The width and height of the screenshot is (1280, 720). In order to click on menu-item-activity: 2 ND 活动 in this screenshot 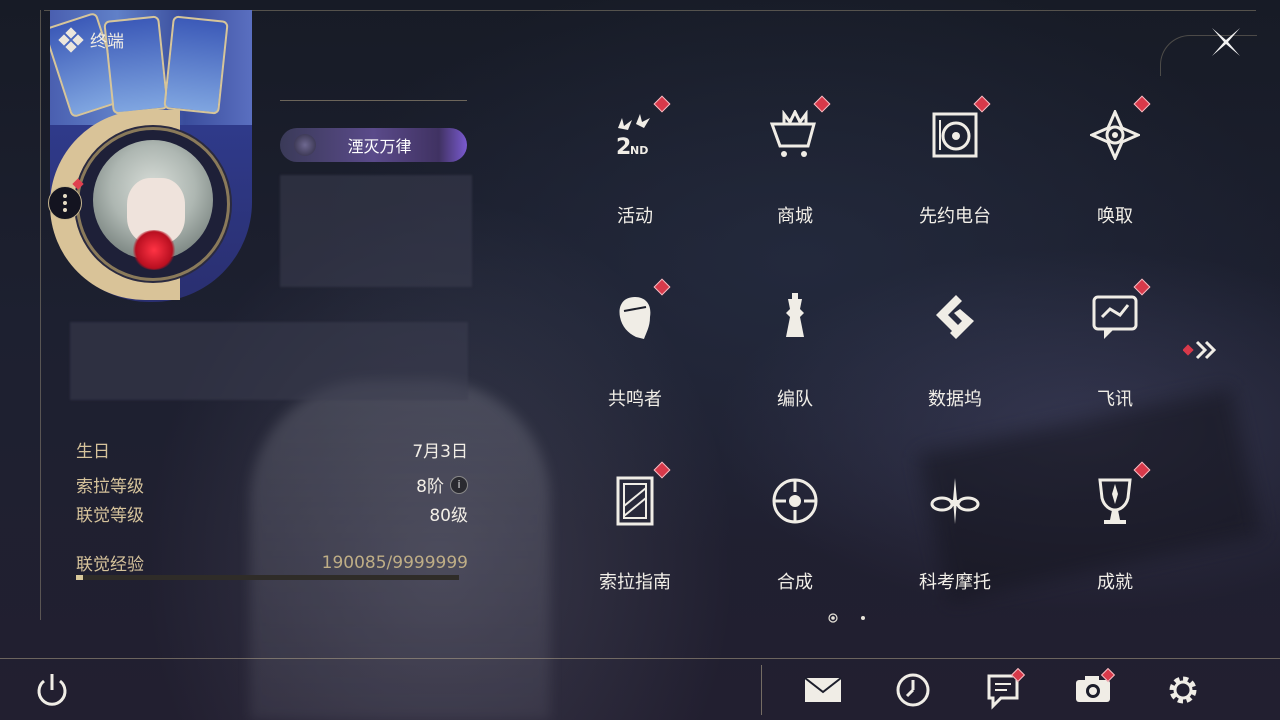, I will do `click(635, 167)`.